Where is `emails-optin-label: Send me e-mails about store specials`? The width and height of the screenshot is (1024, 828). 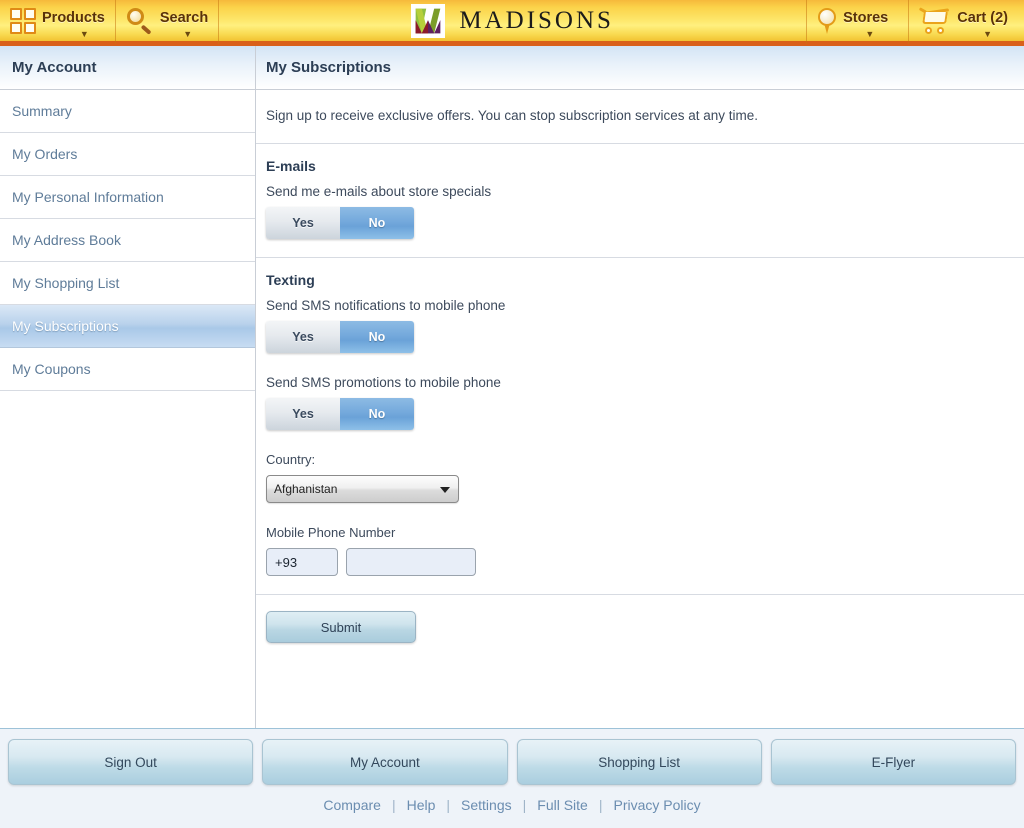 emails-optin-label: Send me e-mails about store specials is located at coordinates (379, 191).